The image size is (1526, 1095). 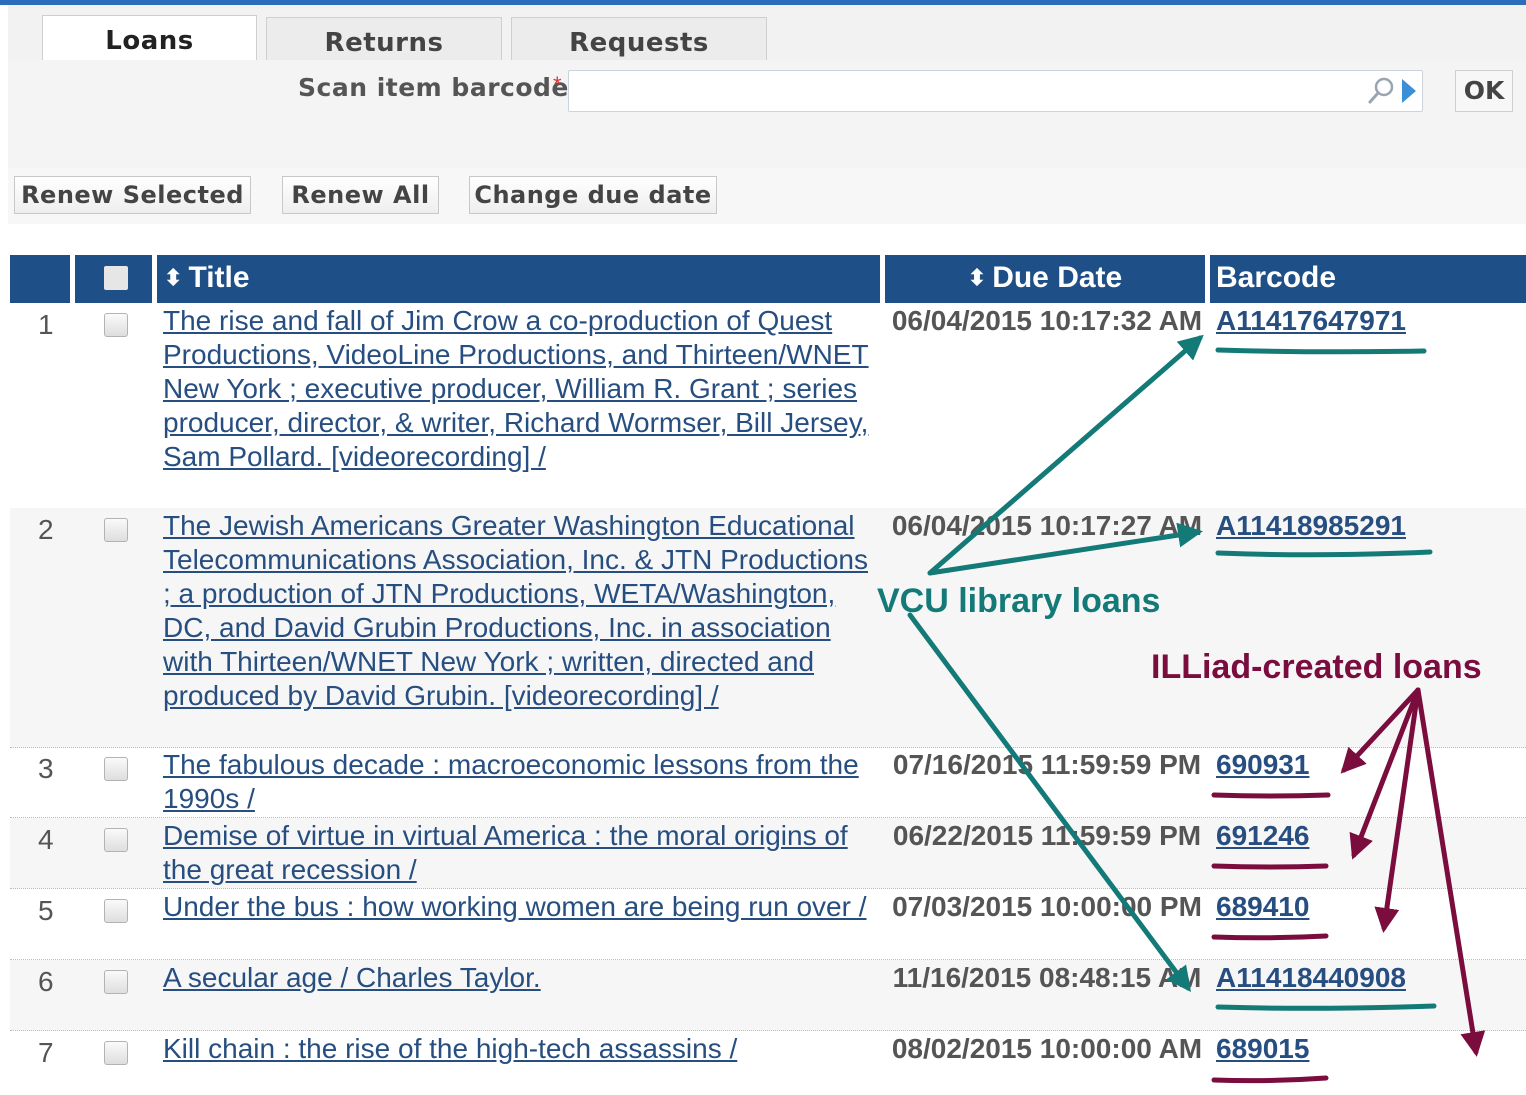 What do you see at coordinates (593, 195) in the screenshot?
I see `change-due-date-button: Change due date` at bounding box center [593, 195].